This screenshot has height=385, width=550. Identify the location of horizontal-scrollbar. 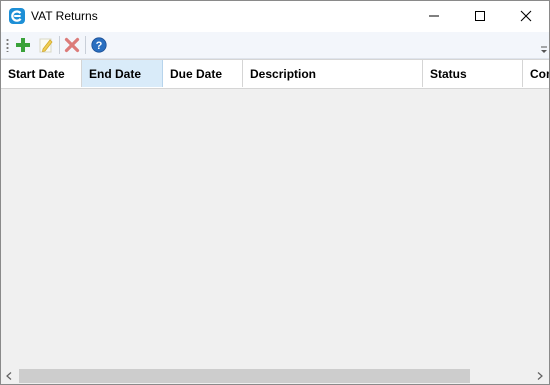
(275, 376).